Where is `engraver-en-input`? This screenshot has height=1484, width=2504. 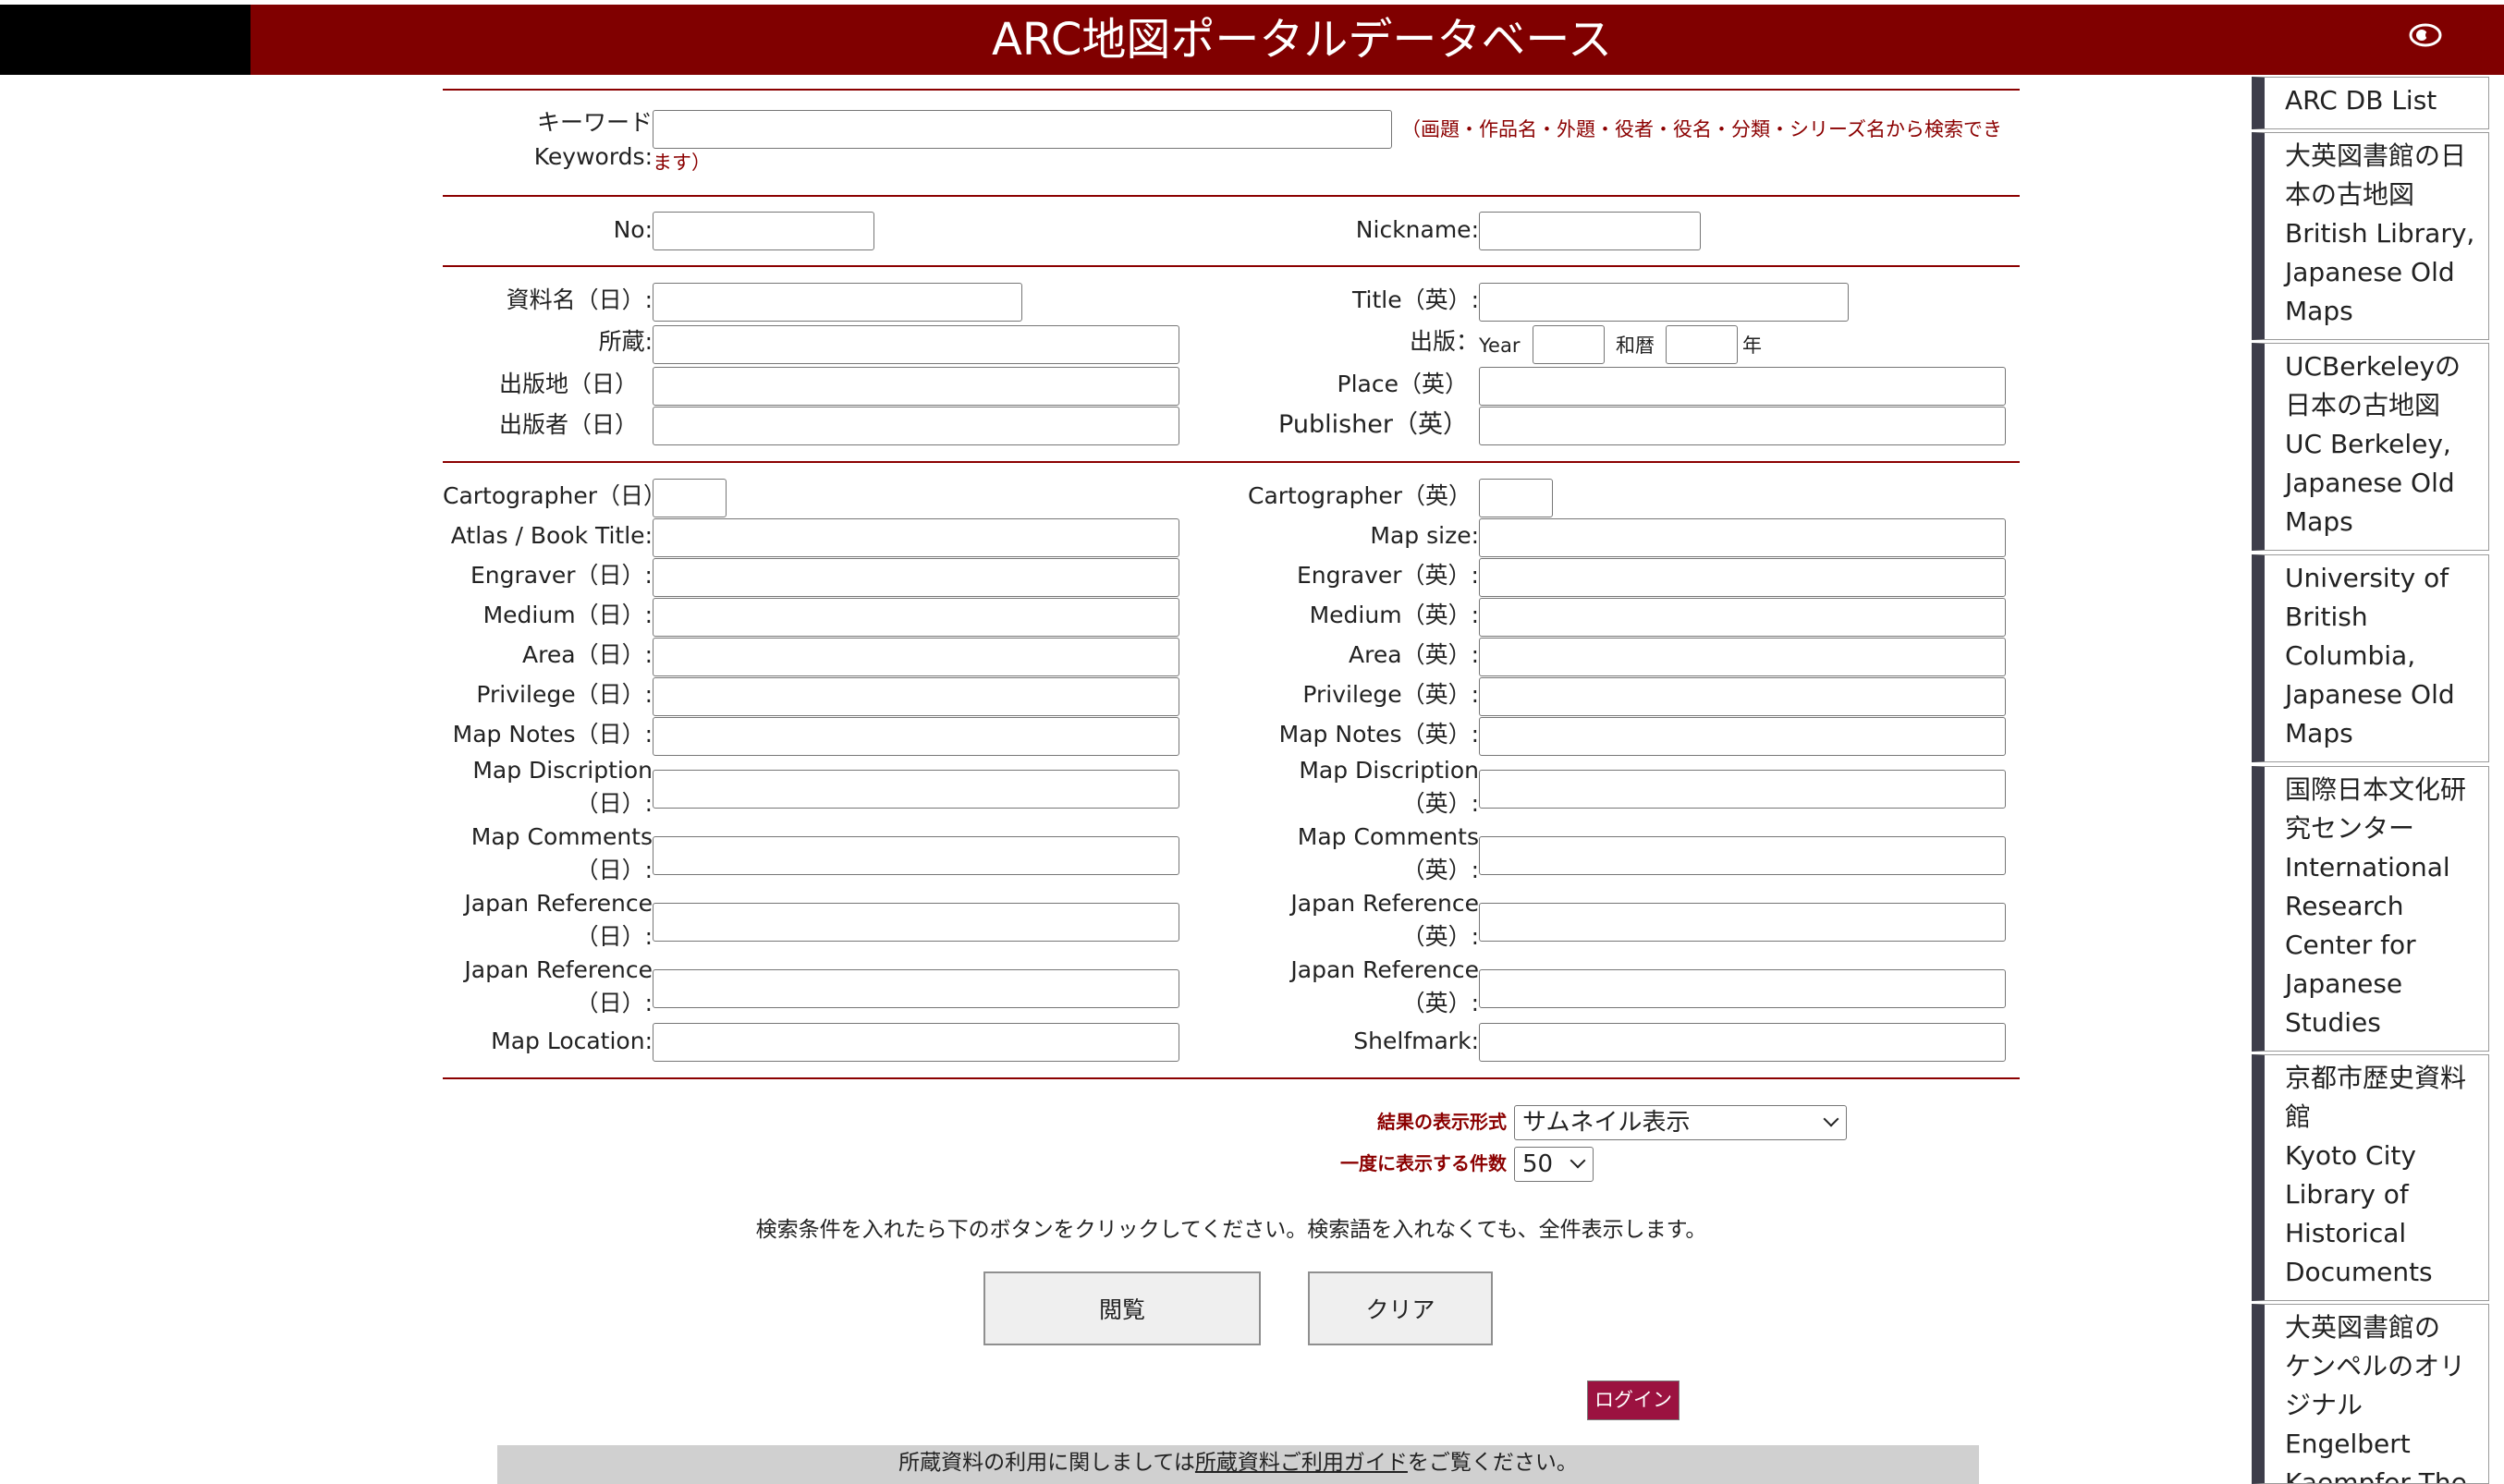
engraver-en-input is located at coordinates (1742, 577).